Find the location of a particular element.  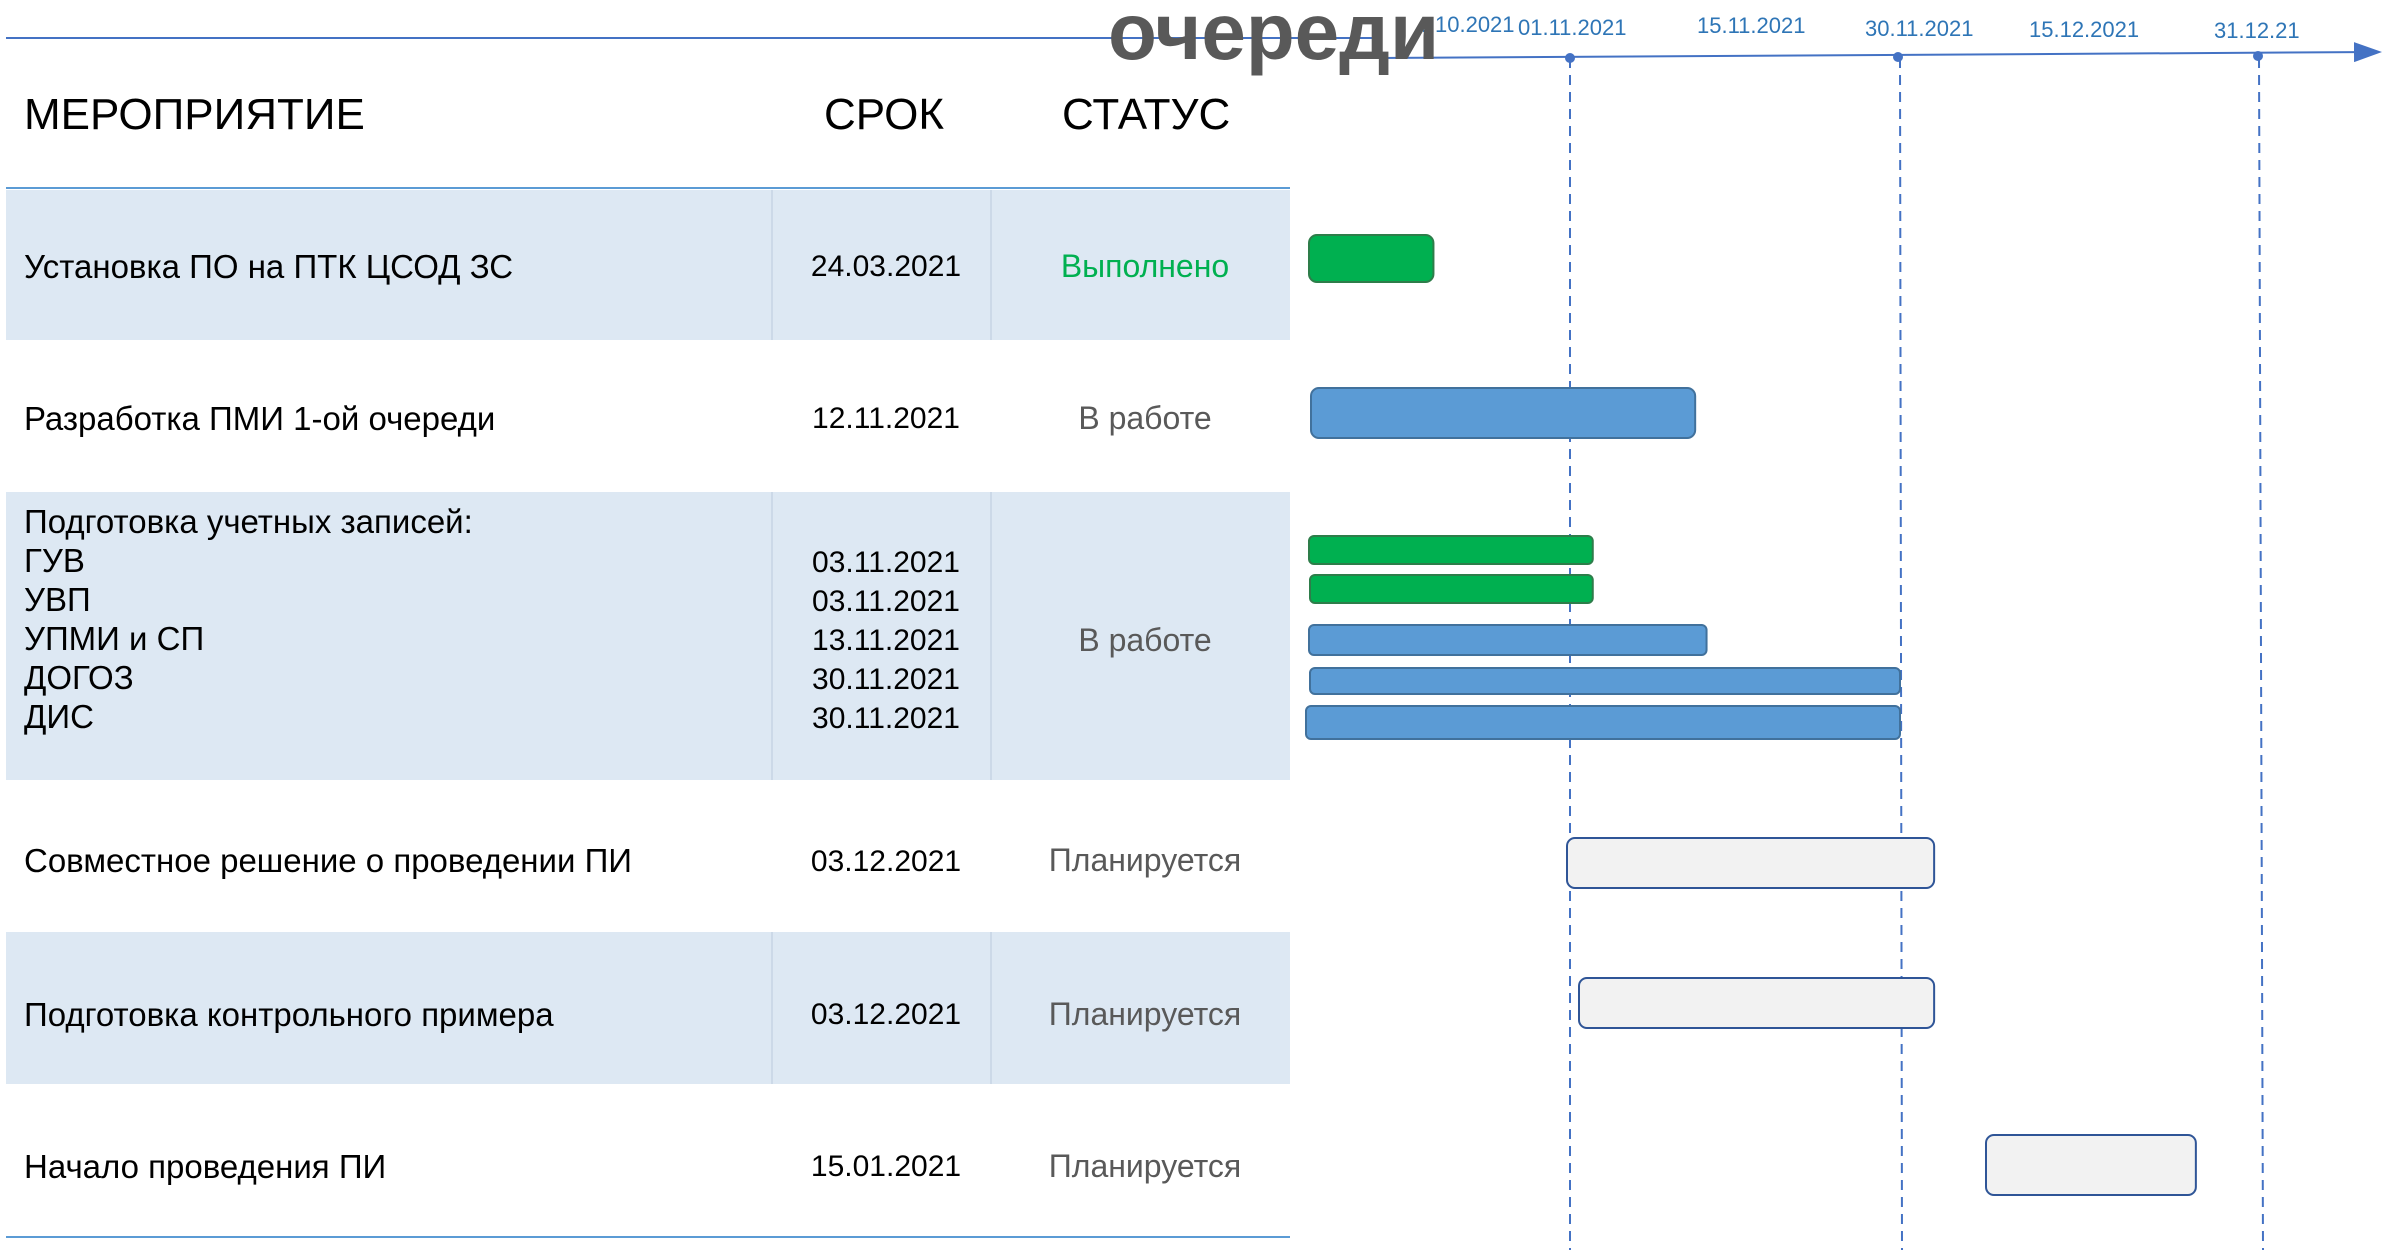

header-term: СРОК is located at coordinates (884, 114).